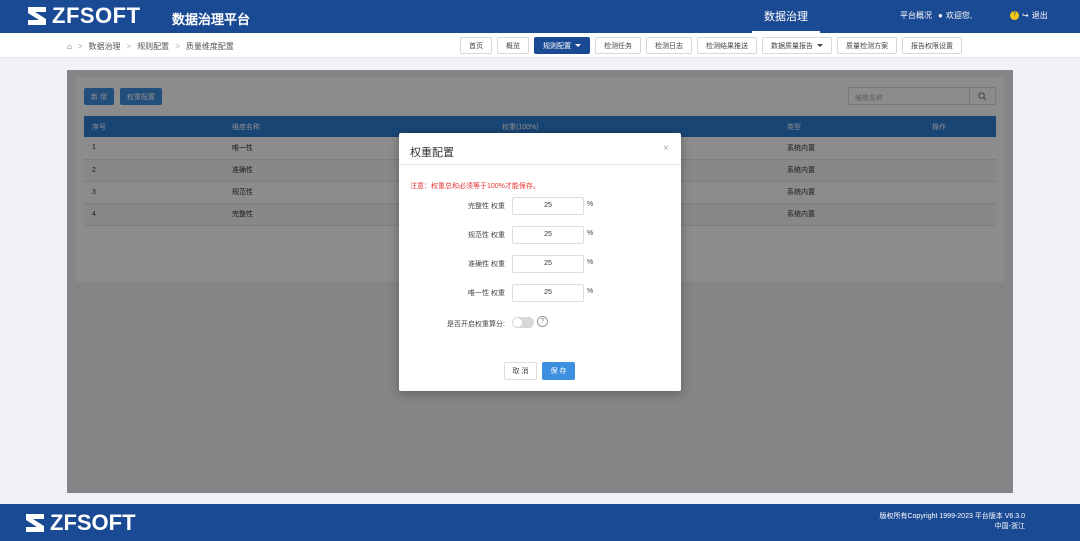 The width and height of the screenshot is (1080, 541). What do you see at coordinates (93, 522) in the screenshot?
I see `footer-logo-text: ZFSOFT` at bounding box center [93, 522].